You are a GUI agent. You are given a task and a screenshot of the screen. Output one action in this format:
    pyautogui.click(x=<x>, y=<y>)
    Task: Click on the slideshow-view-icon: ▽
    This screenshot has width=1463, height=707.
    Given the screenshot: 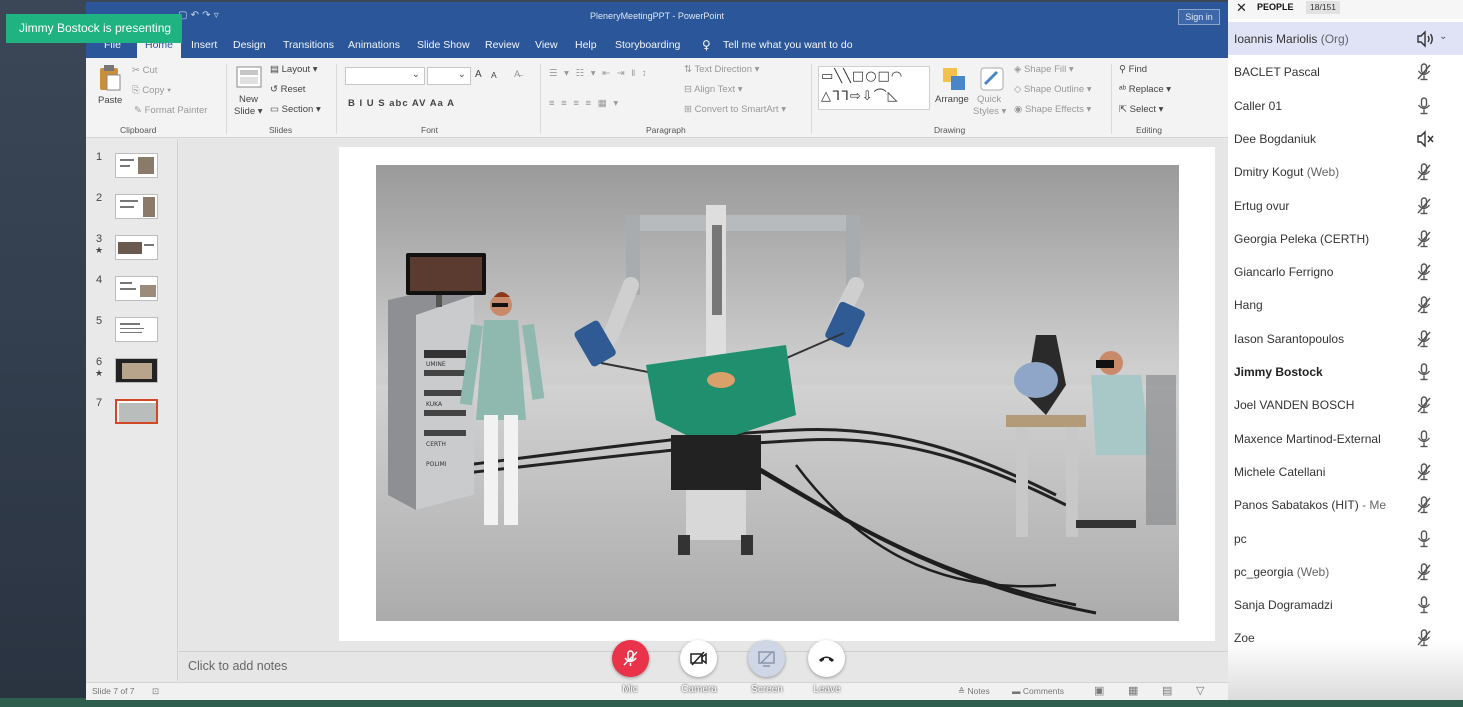 What is the action you would take?
    pyautogui.click(x=1200, y=690)
    